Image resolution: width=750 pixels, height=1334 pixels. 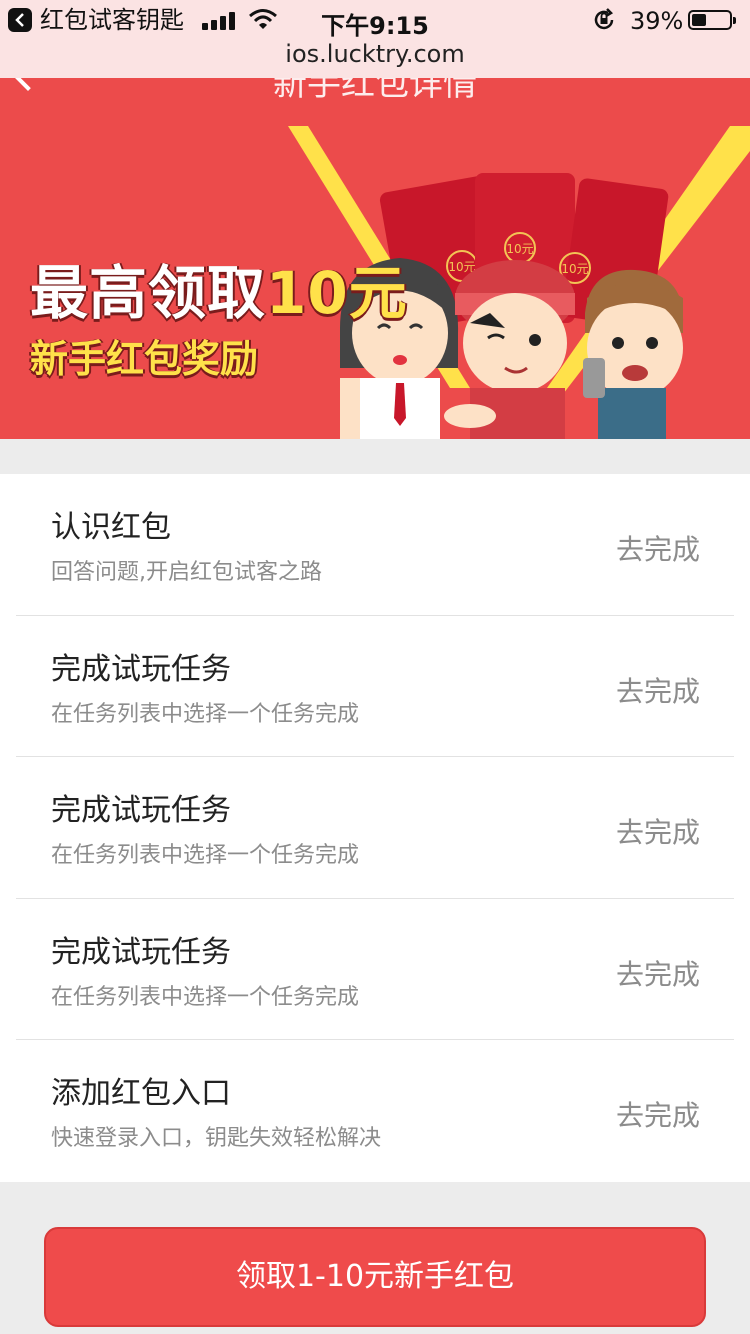 I want to click on url-text: ios.lucktry.com, so click(x=375, y=54).